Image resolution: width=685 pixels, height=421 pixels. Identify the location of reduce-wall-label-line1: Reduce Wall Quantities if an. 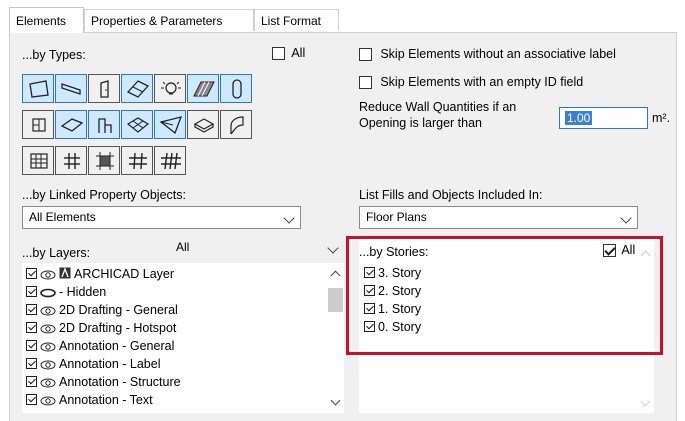
(438, 107).